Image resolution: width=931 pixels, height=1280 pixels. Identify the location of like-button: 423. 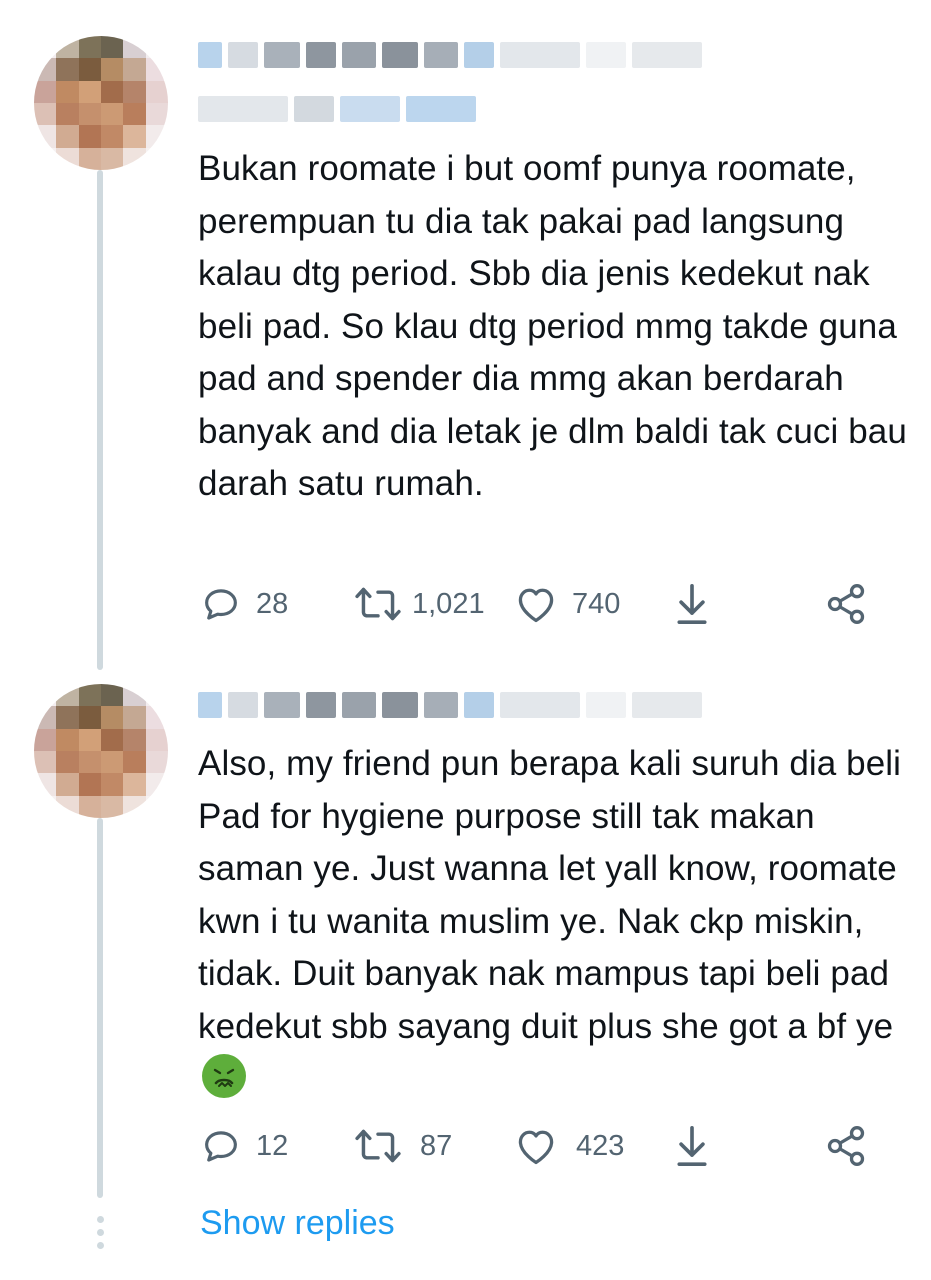
(569, 1146).